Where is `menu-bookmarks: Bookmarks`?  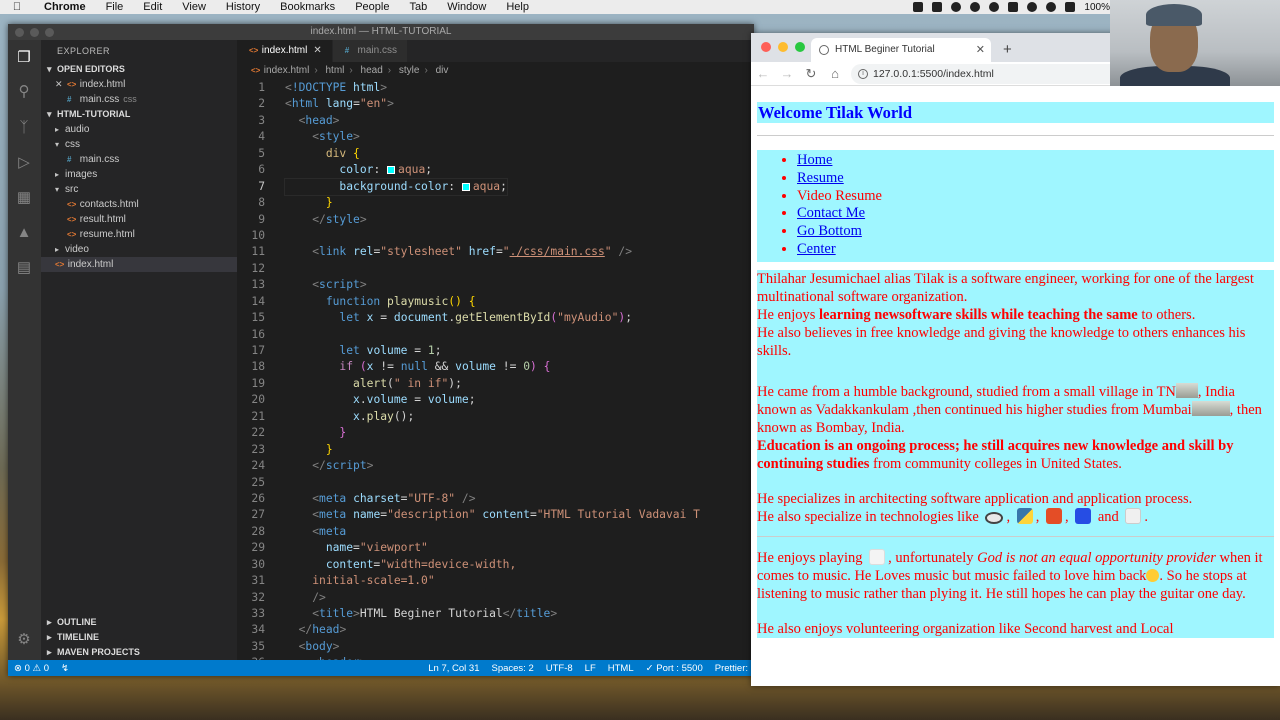
menu-bookmarks: Bookmarks is located at coordinates (307, 7).